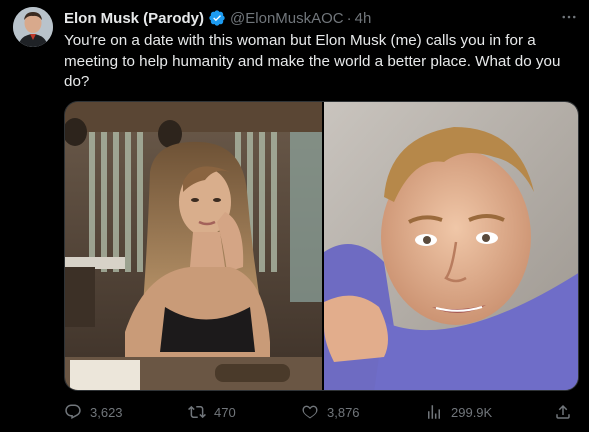 Image resolution: width=589 pixels, height=432 pixels. I want to click on avatar-image, so click(33, 27).